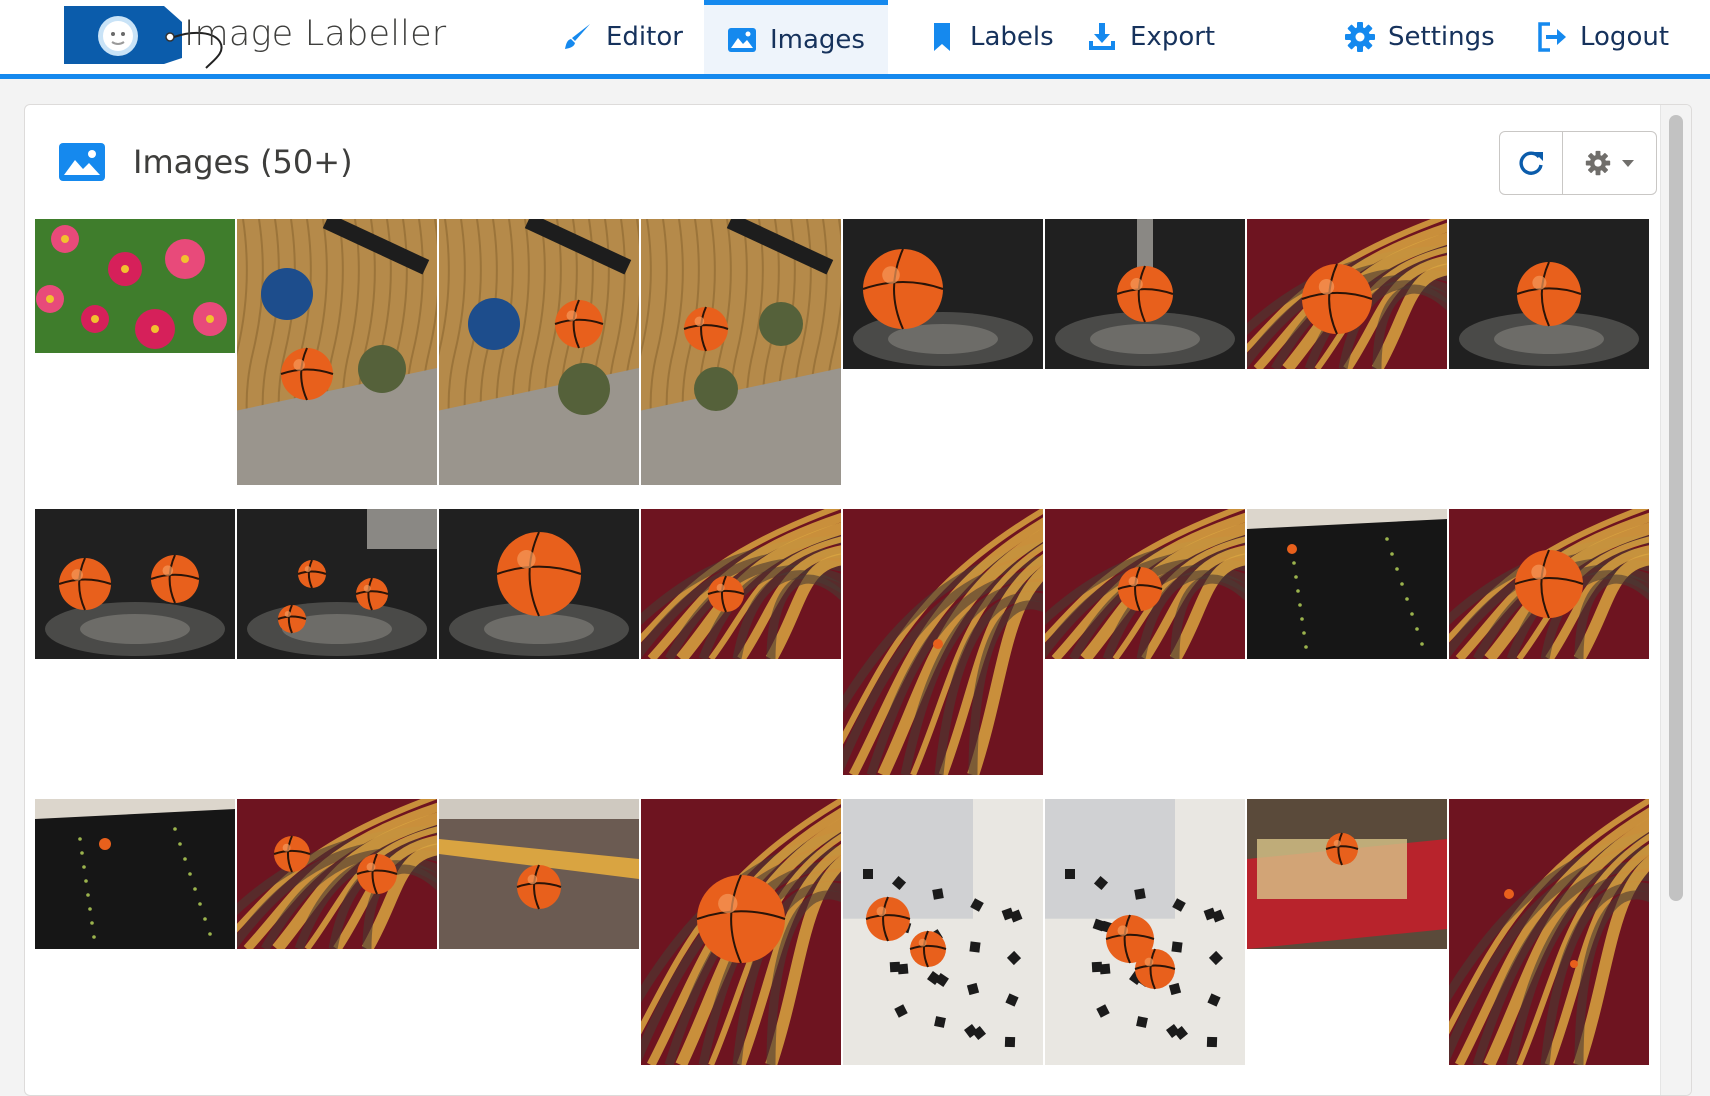 The width and height of the screenshot is (1710, 1096). I want to click on nav-logout-label: Logout, so click(1625, 37).